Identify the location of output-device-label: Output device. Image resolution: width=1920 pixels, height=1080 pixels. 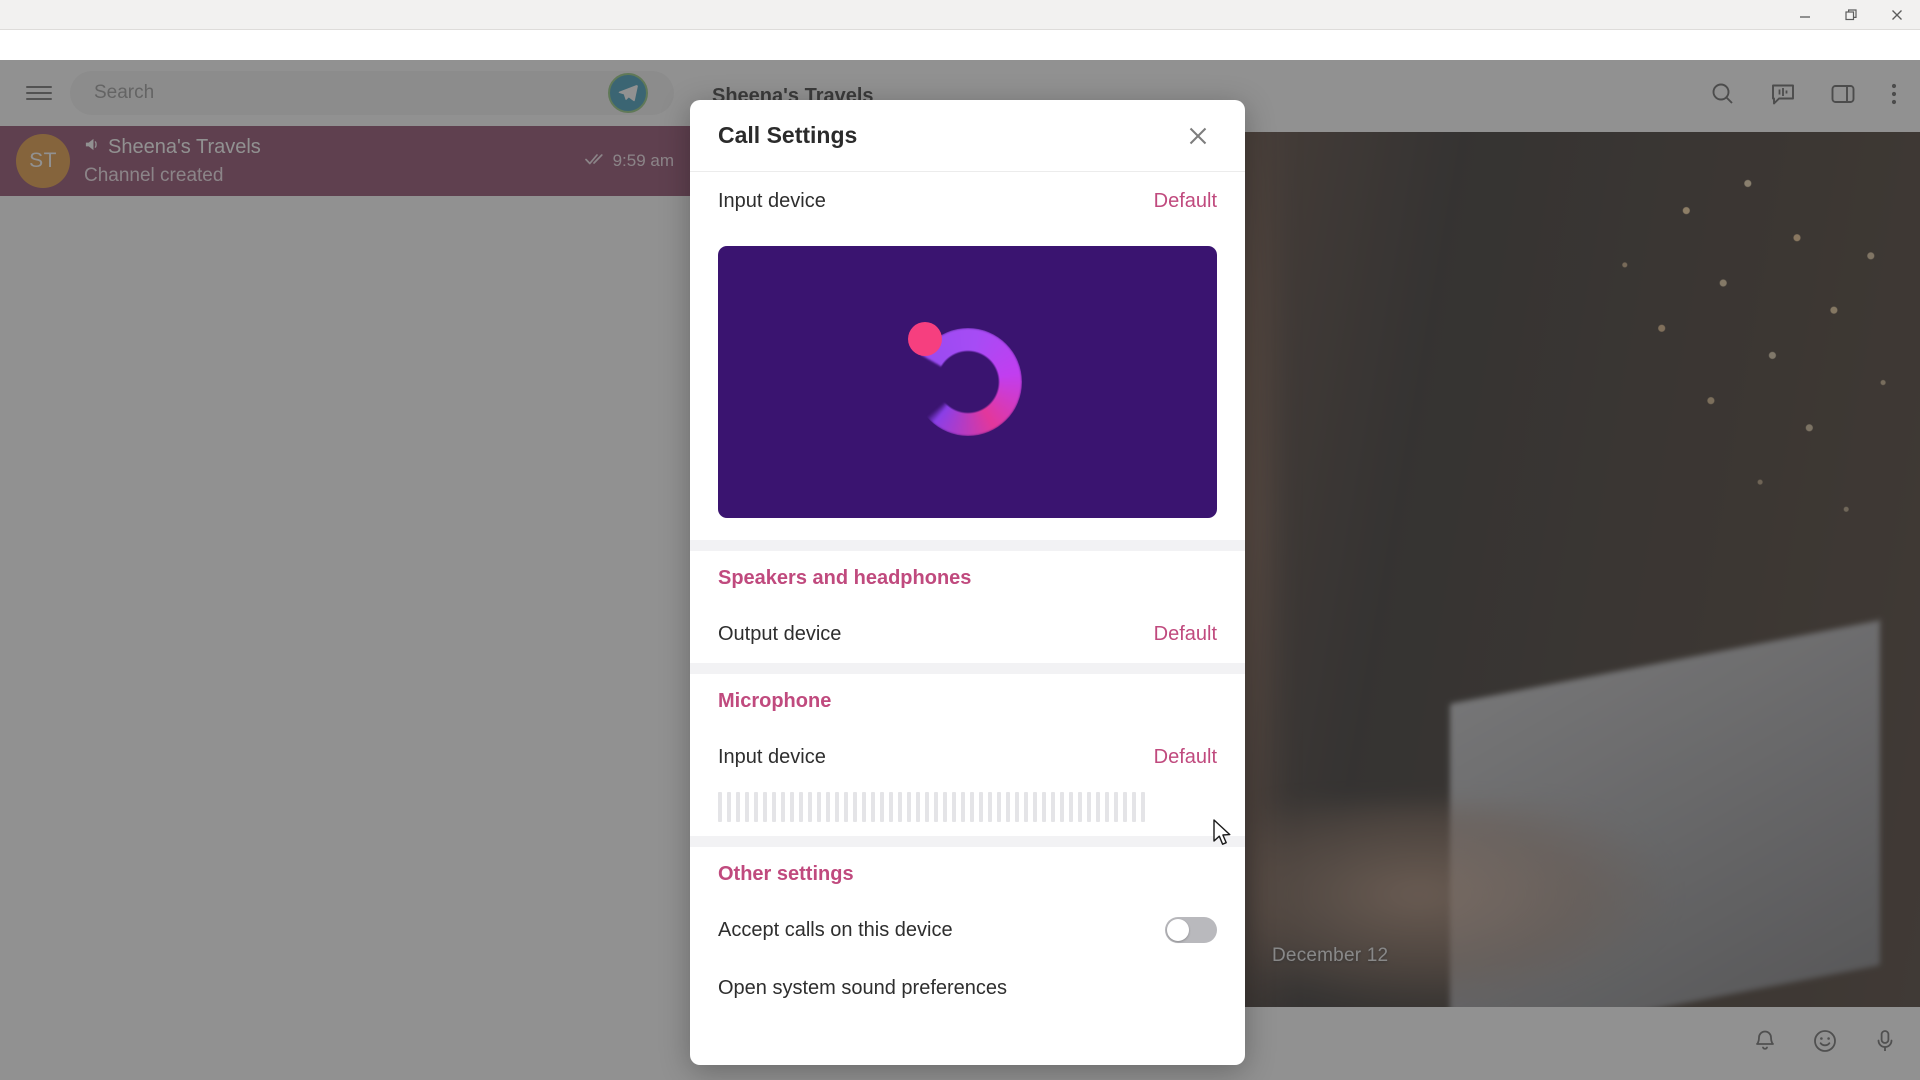
(780, 633).